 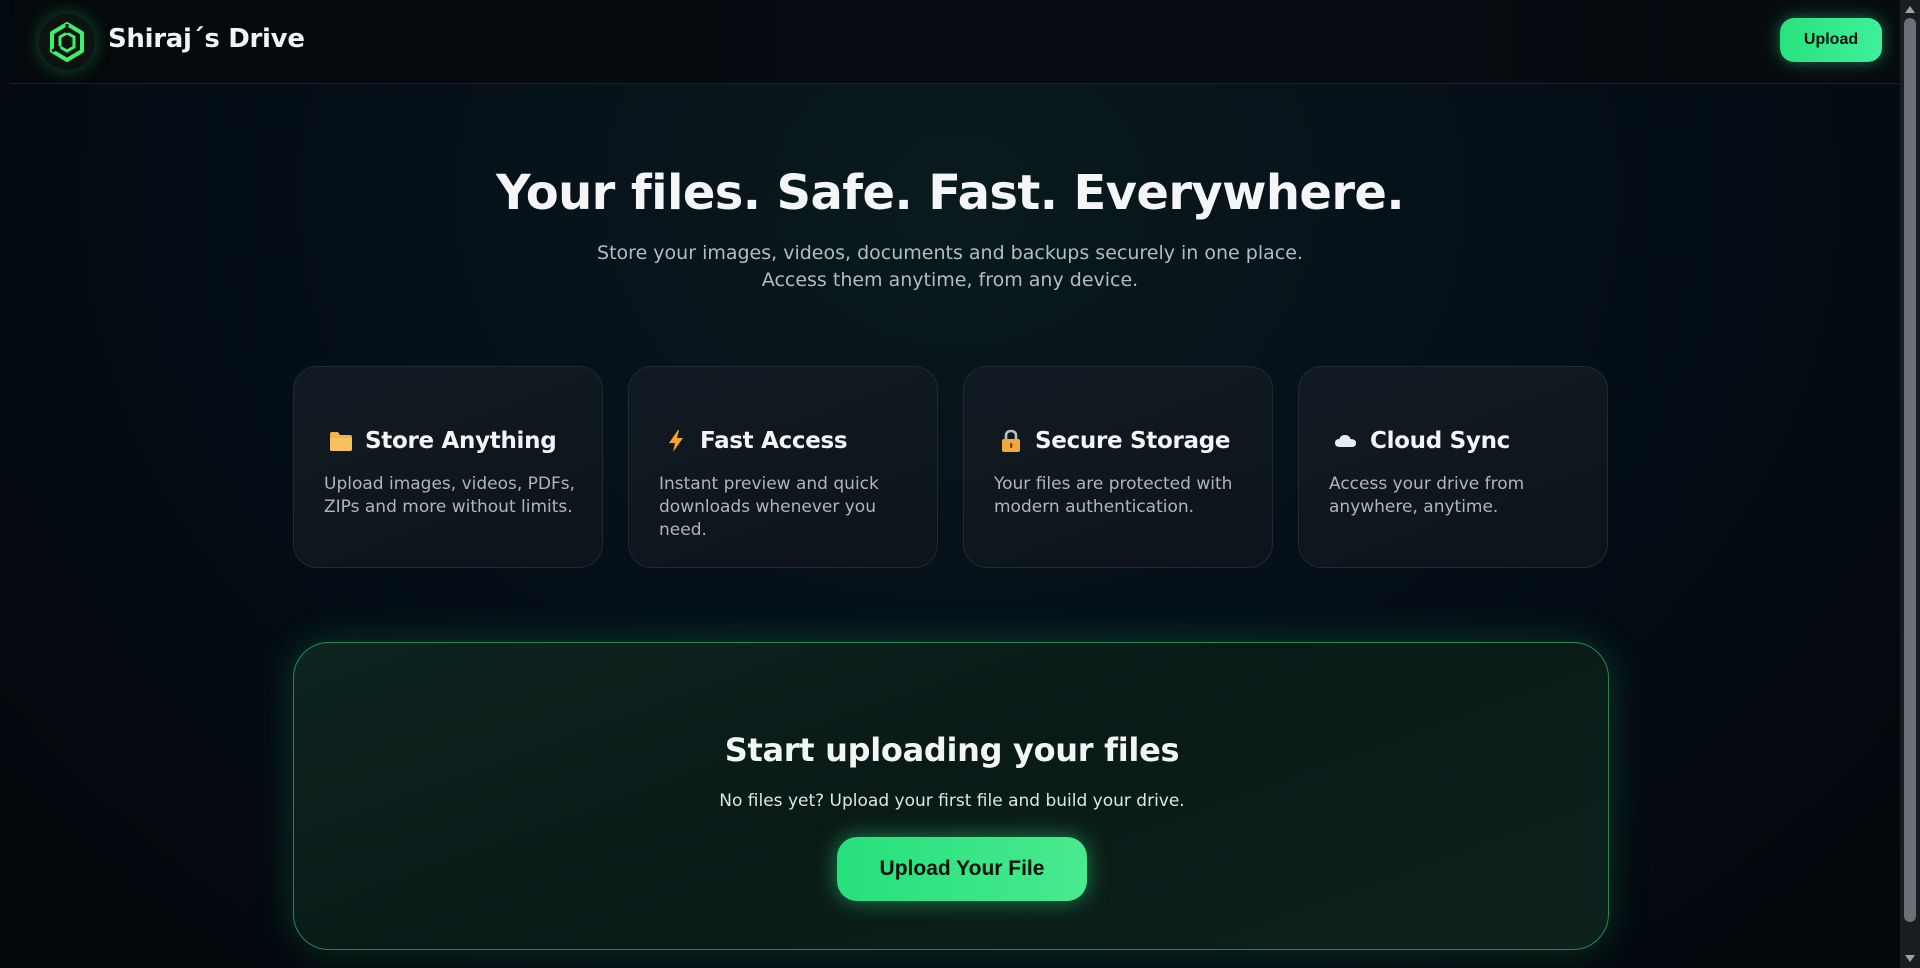 What do you see at coordinates (1094, 507) in the screenshot?
I see `feature-card-description-line: modern authentication.` at bounding box center [1094, 507].